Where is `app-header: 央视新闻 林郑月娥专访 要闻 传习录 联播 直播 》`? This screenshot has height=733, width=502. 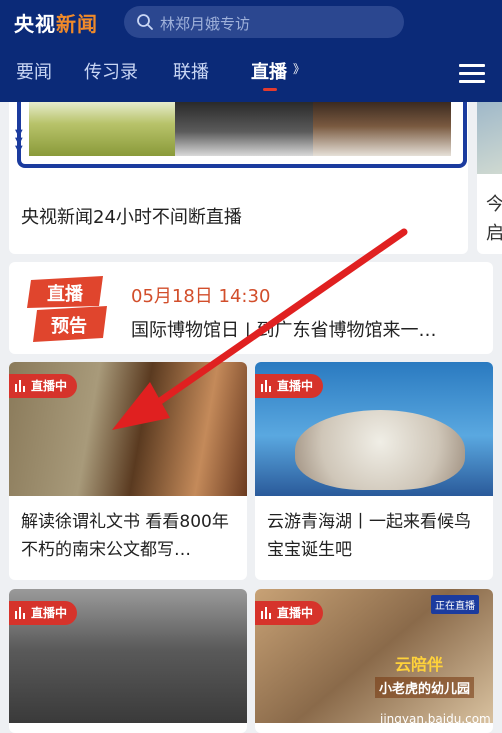 app-header: 央视新闻 林郑月娥专访 要闻 传习录 联播 直播 》 is located at coordinates (251, 51).